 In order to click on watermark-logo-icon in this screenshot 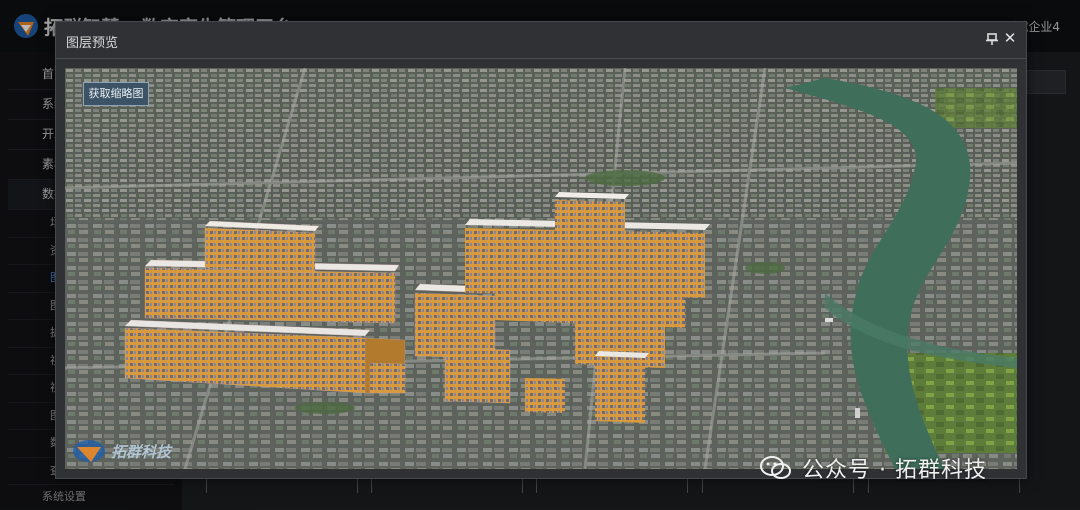, I will do `click(89, 451)`.